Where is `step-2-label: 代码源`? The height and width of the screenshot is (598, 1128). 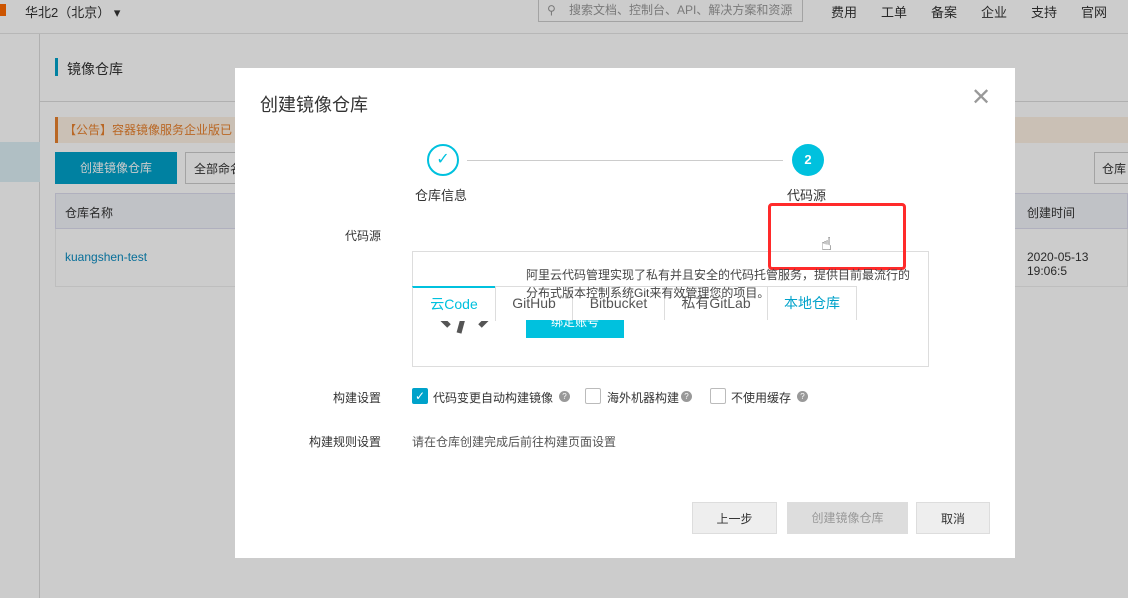
step-2-label: 代码源 is located at coordinates (807, 195).